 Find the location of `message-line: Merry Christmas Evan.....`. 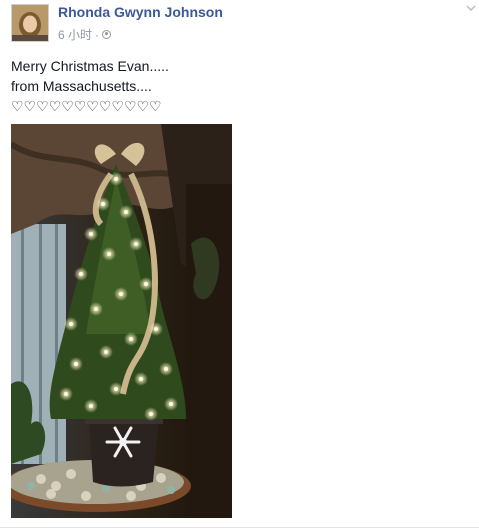

message-line: Merry Christmas Evan..... is located at coordinates (90, 66).